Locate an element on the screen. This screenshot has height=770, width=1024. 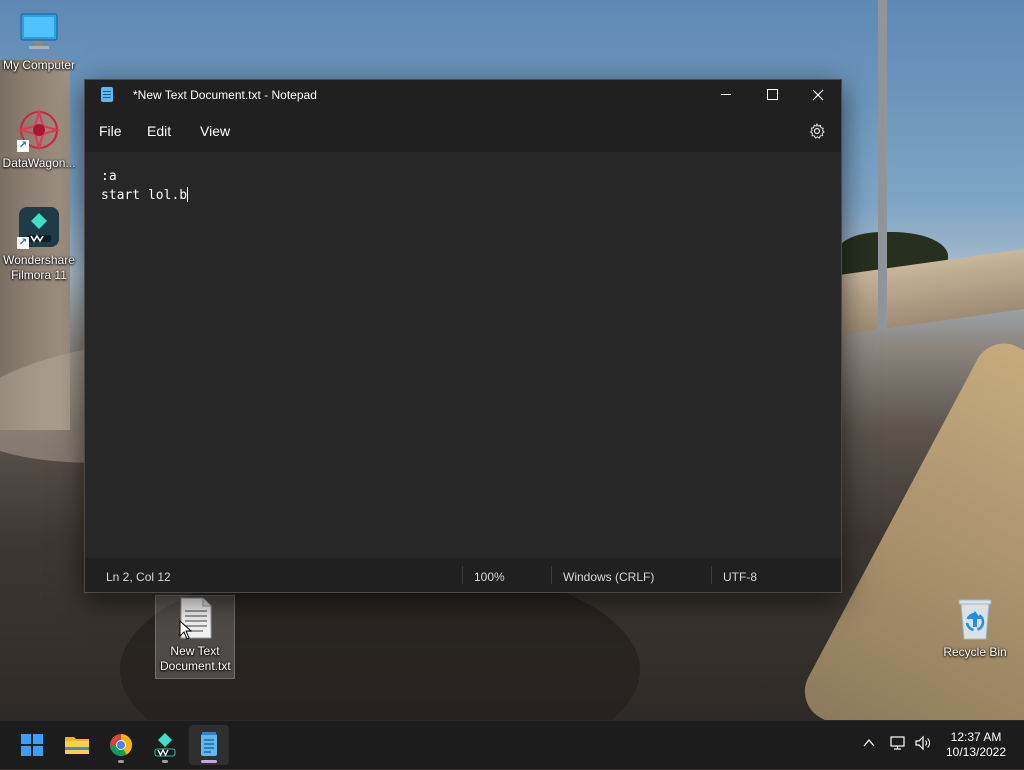
editor-line-1: :a is located at coordinates (109, 176).